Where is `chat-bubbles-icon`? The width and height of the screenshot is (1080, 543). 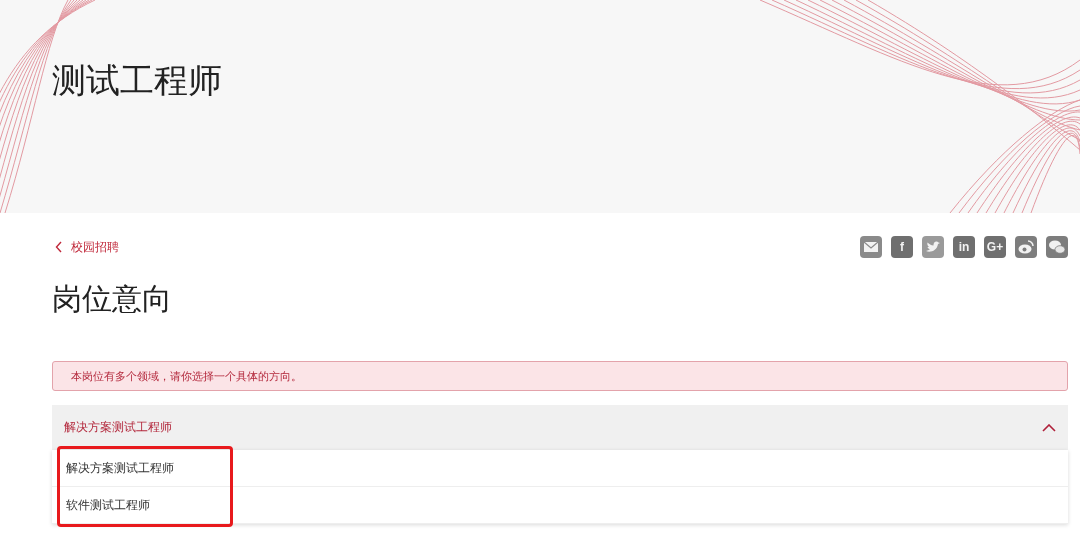 chat-bubbles-icon is located at coordinates (1057, 247).